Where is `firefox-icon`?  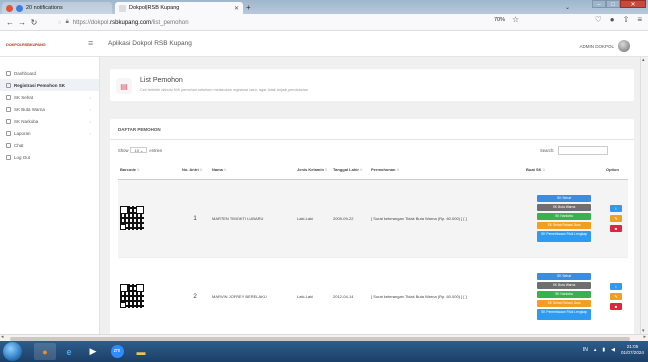
firefox-icon is located at coordinates (9, 8).